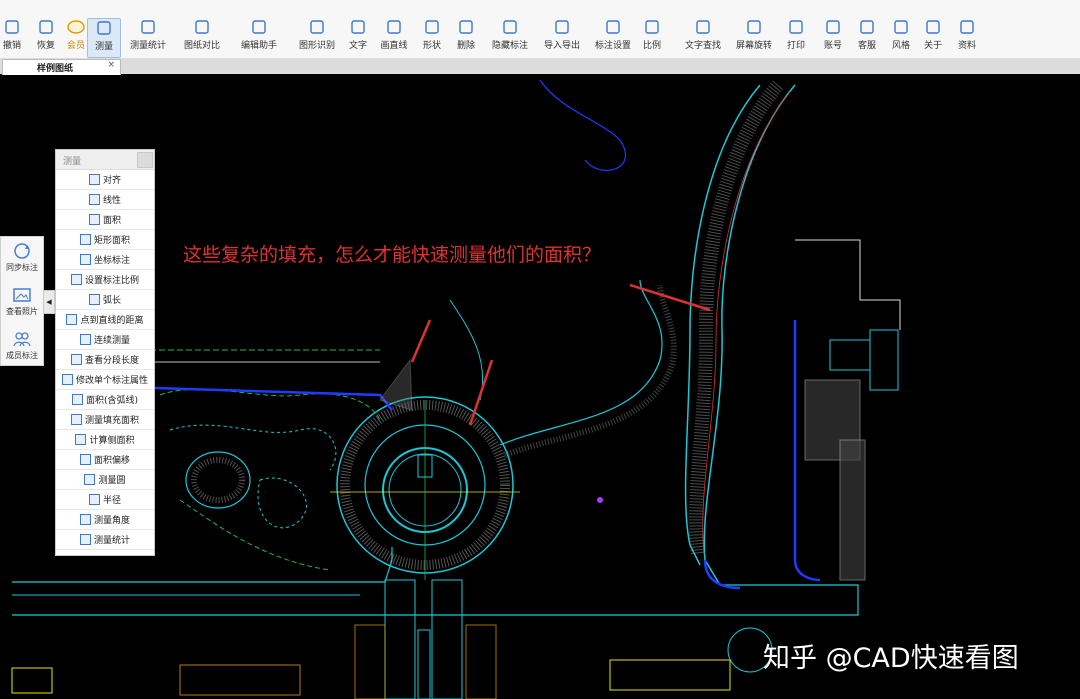 This screenshot has height=699, width=1080. Describe the element at coordinates (111, 65) in the screenshot. I see `close-icon: ×` at that location.